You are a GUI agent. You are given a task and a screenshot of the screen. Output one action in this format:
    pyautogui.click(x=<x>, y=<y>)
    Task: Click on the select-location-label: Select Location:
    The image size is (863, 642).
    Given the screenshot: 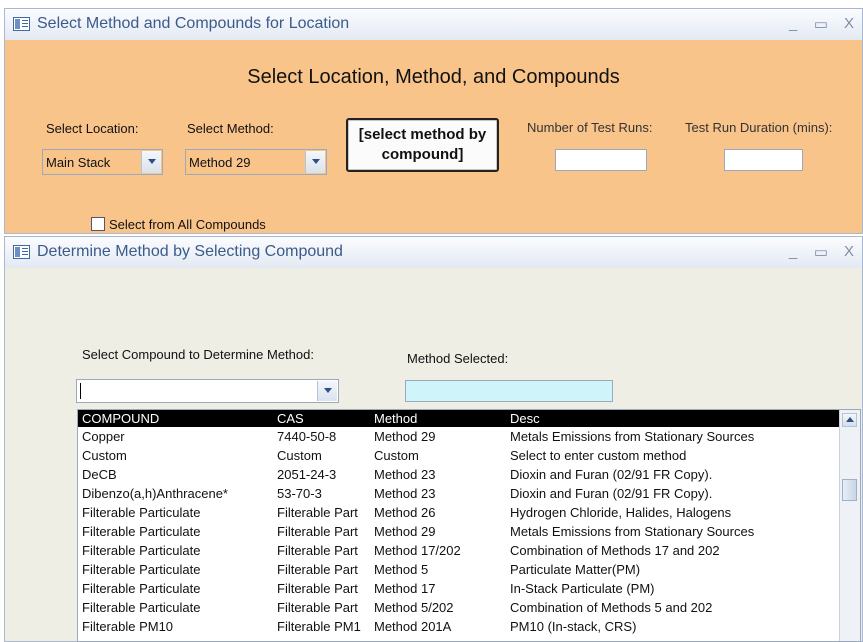 What is the action you would take?
    pyautogui.click(x=92, y=128)
    